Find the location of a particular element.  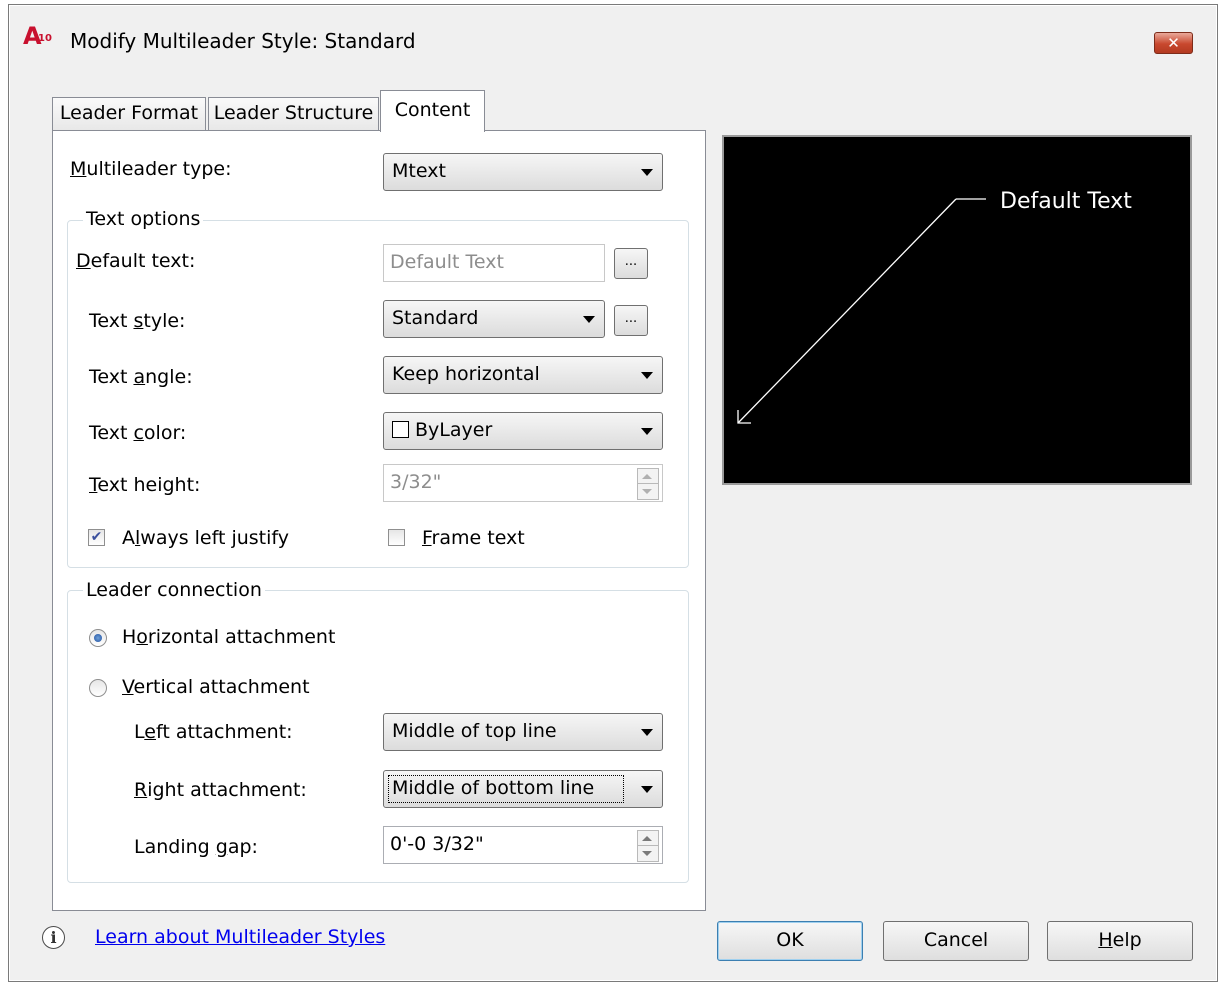

autocad-app-icon: A 10 is located at coordinates (42, 36).